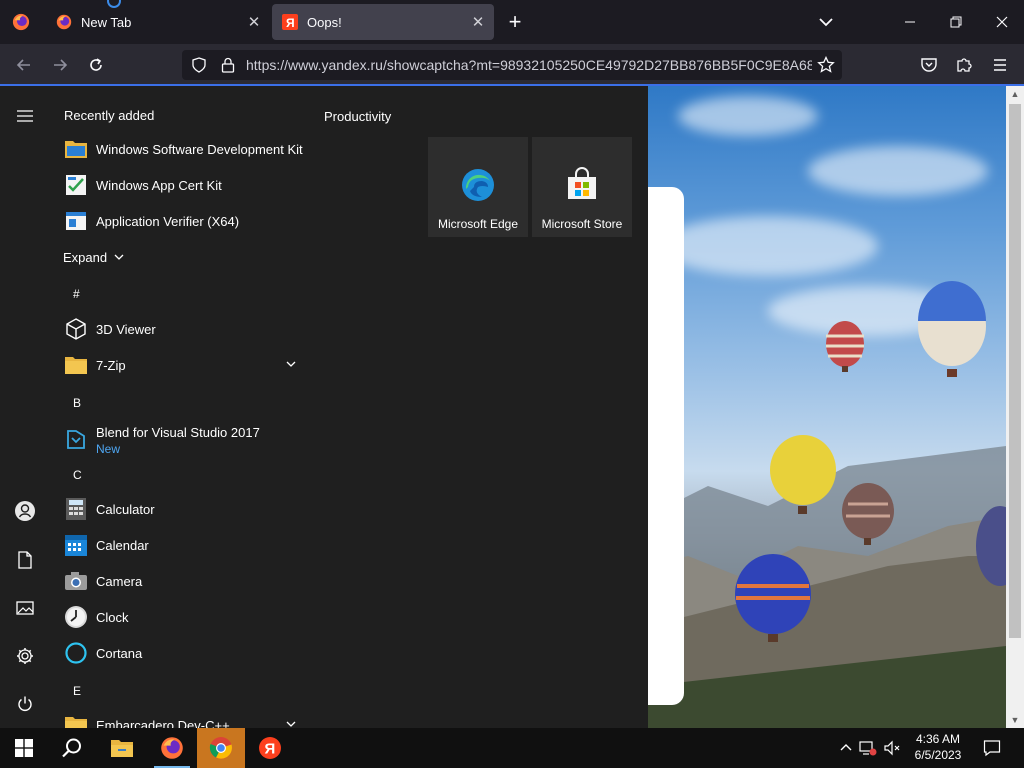 Image resolution: width=1024 pixels, height=768 pixels. I want to click on captcha-card-edge, so click(666, 446).